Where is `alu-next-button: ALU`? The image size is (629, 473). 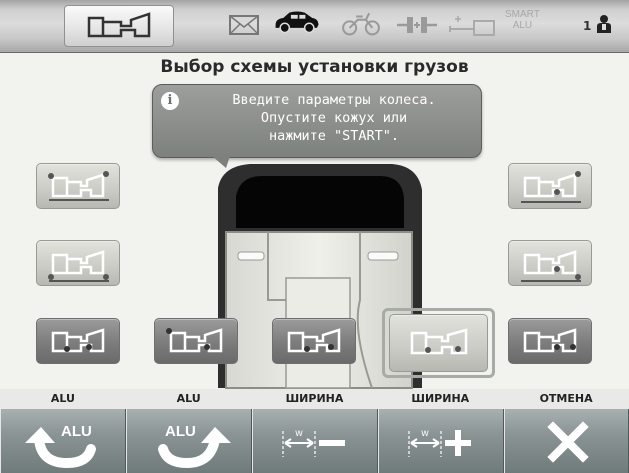
alu-next-button: ALU is located at coordinates (189, 441).